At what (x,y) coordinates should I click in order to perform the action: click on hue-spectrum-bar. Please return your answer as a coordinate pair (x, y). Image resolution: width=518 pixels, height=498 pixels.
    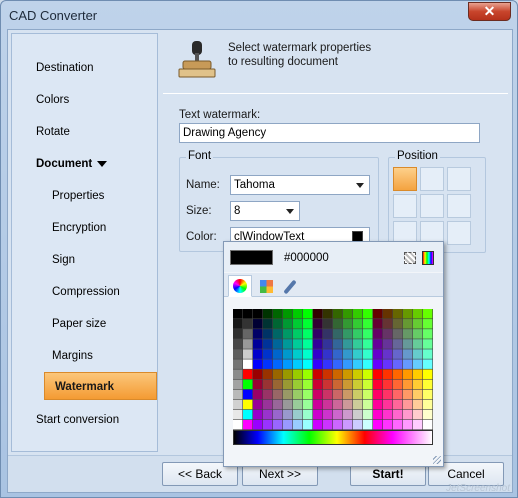
    Looking at the image, I should click on (333, 437).